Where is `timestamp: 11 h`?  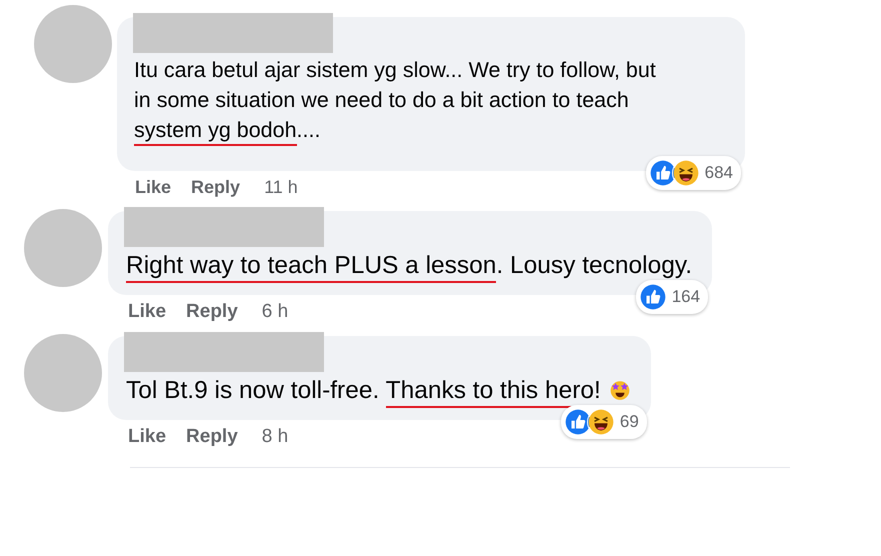
timestamp: 11 h is located at coordinates (281, 187).